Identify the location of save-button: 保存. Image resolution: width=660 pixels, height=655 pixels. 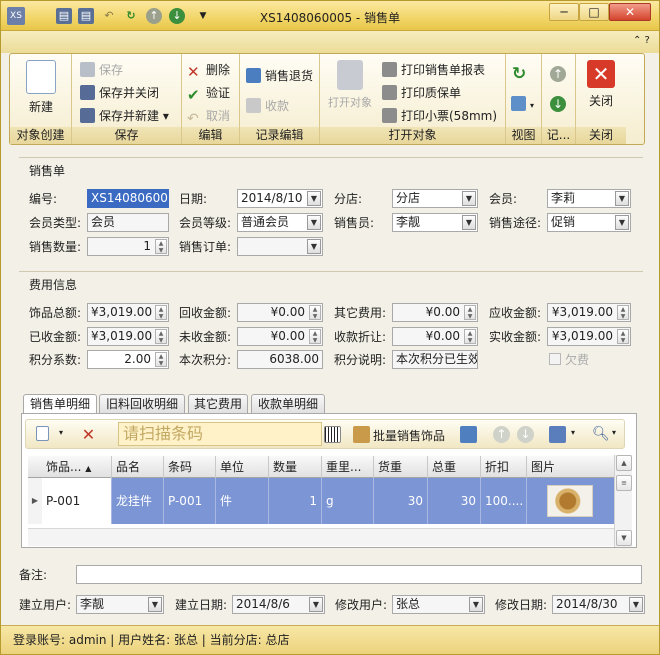
(101, 70).